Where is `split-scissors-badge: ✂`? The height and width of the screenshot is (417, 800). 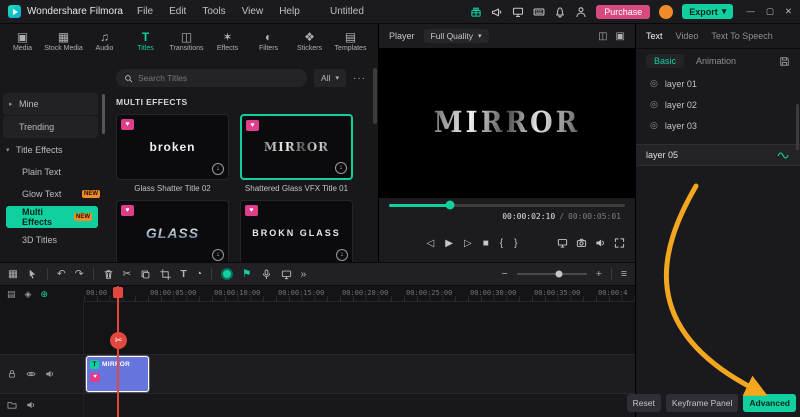 split-scissors-badge: ✂ is located at coordinates (118, 340).